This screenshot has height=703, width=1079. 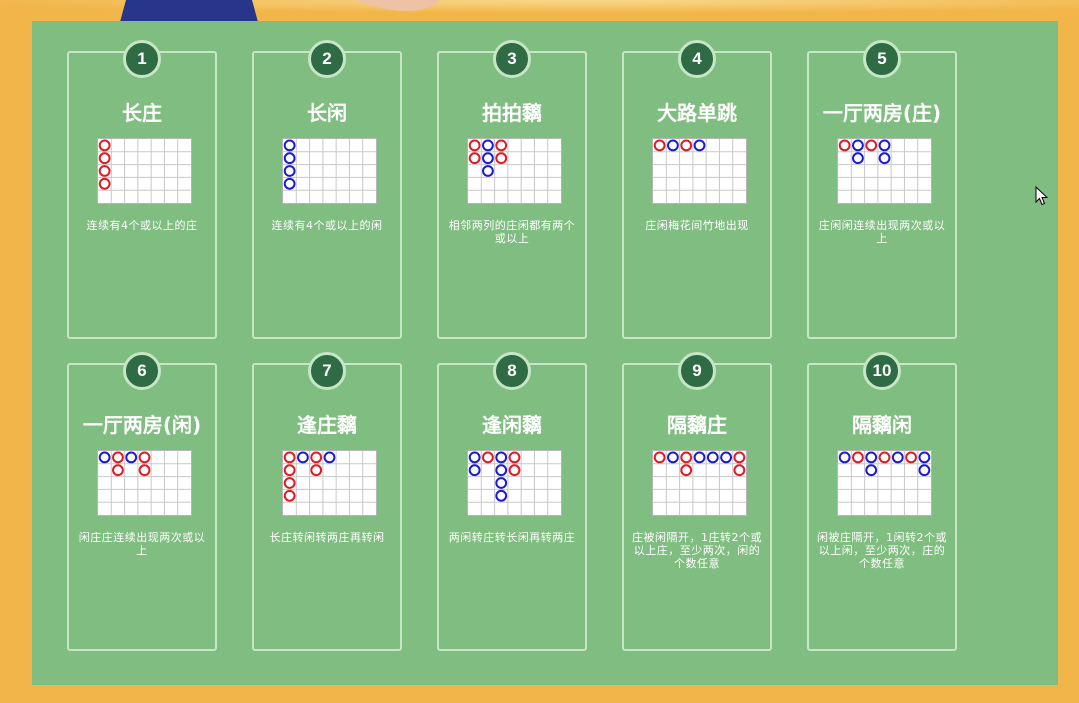 What do you see at coordinates (882, 232) in the screenshot?
I see `pattern-description: 庄闲闲连续出现两次或以上` at bounding box center [882, 232].